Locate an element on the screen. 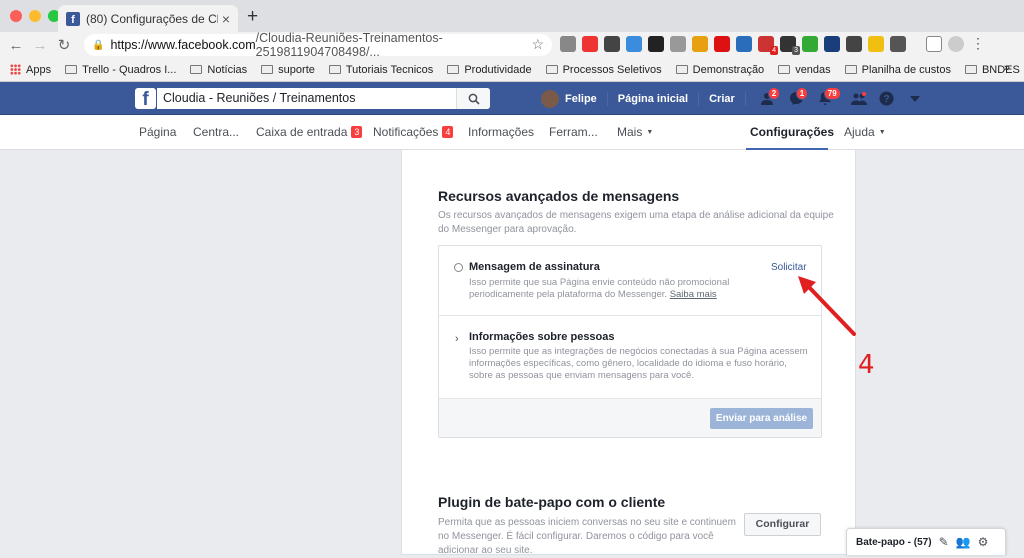 This screenshot has width=1024, height=558. new-tab-button: + is located at coordinates (252, 17).